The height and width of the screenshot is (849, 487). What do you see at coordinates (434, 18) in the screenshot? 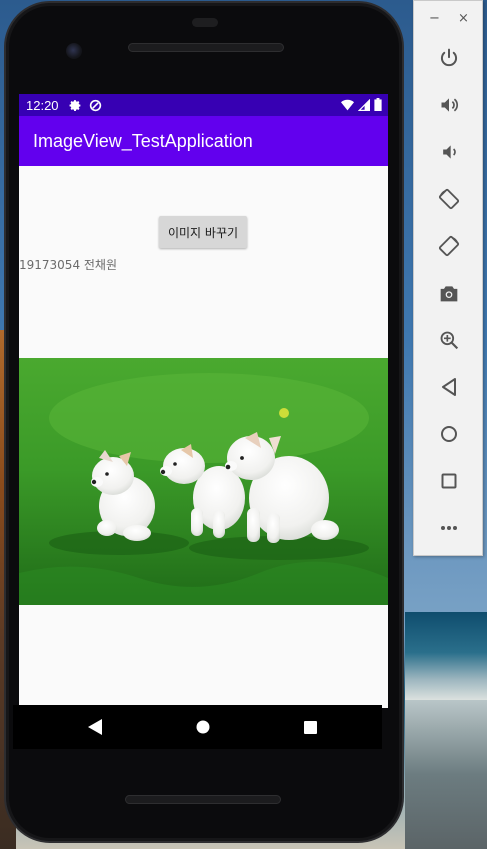
I see `minimize-button: −` at bounding box center [434, 18].